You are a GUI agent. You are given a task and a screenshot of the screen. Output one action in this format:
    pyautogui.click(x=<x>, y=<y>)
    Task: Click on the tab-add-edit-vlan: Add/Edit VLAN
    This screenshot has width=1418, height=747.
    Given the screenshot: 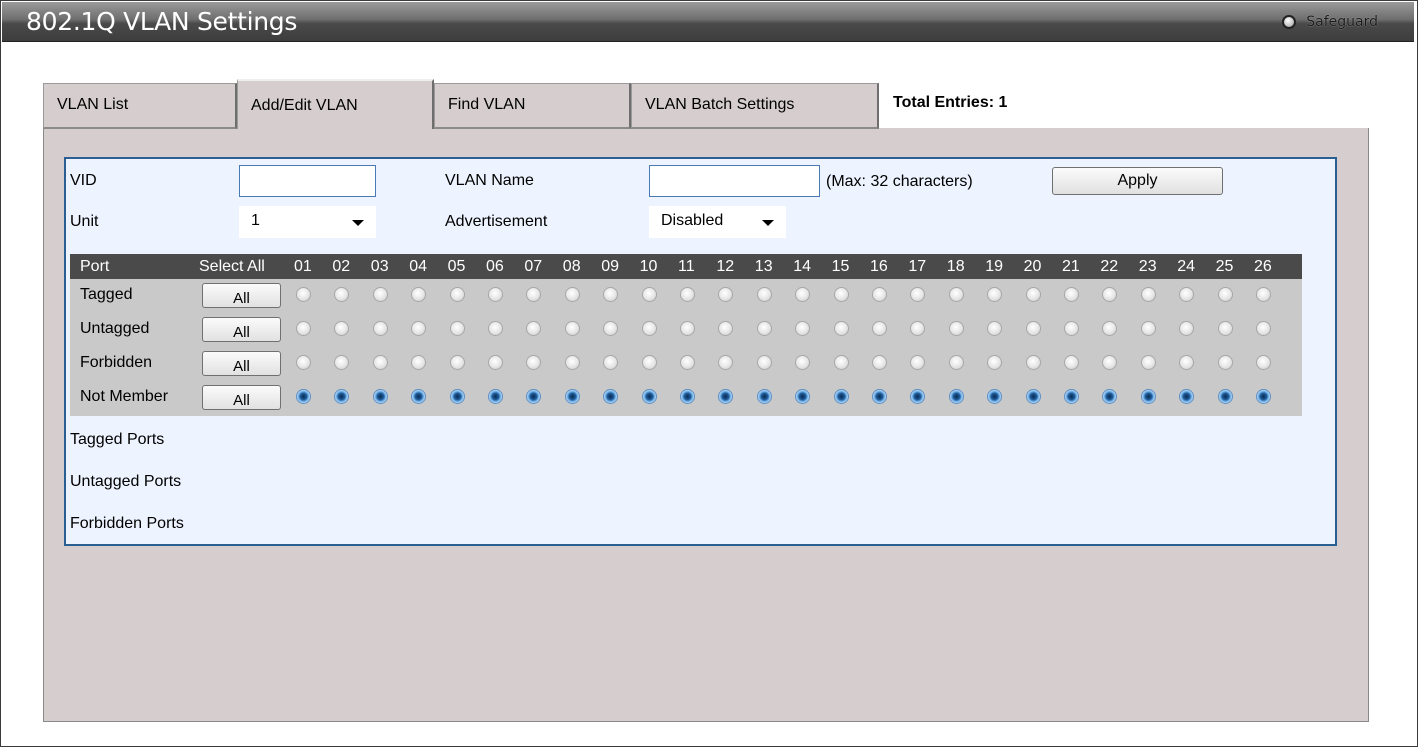 What is the action you would take?
    pyautogui.click(x=335, y=104)
    